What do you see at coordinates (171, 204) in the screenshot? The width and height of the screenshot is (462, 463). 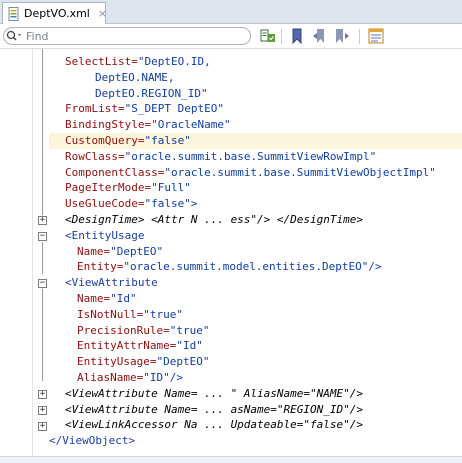 I see `xml-value: "false">` at bounding box center [171, 204].